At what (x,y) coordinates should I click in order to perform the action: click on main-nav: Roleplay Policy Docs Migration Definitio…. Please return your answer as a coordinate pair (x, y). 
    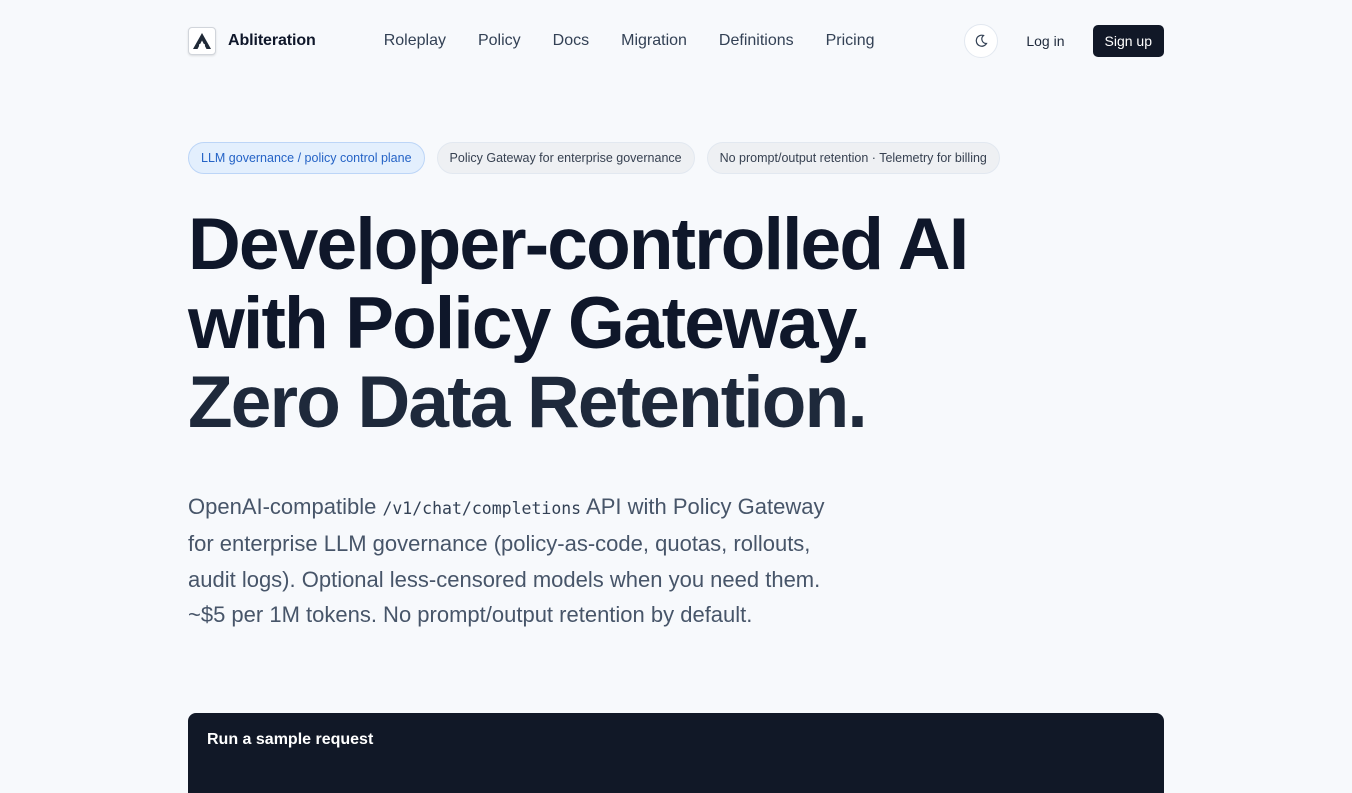
    Looking at the image, I should click on (645, 41).